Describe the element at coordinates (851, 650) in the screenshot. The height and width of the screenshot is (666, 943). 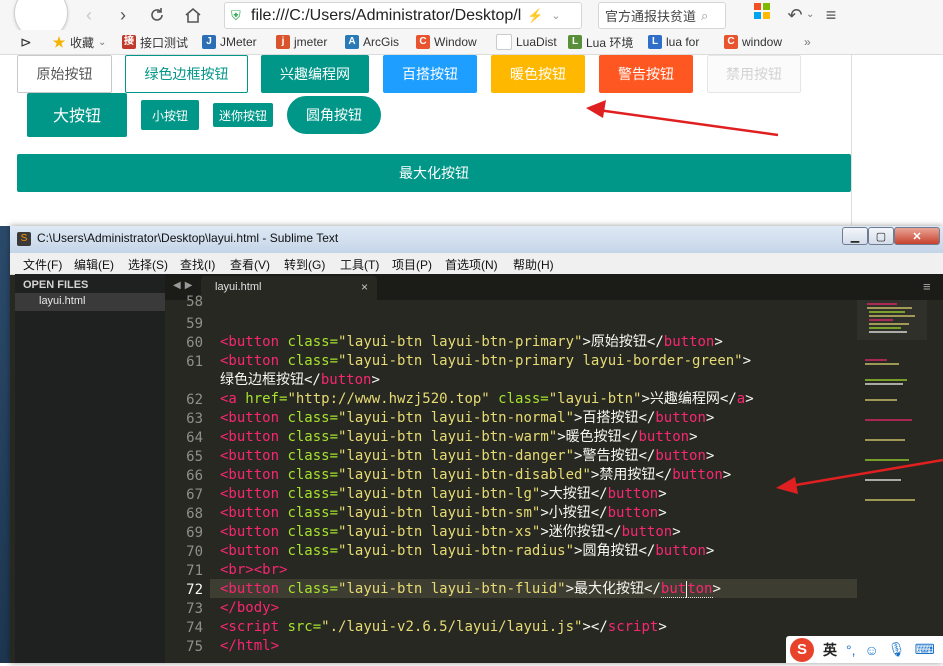
I see `punctuation-icon: °,` at that location.